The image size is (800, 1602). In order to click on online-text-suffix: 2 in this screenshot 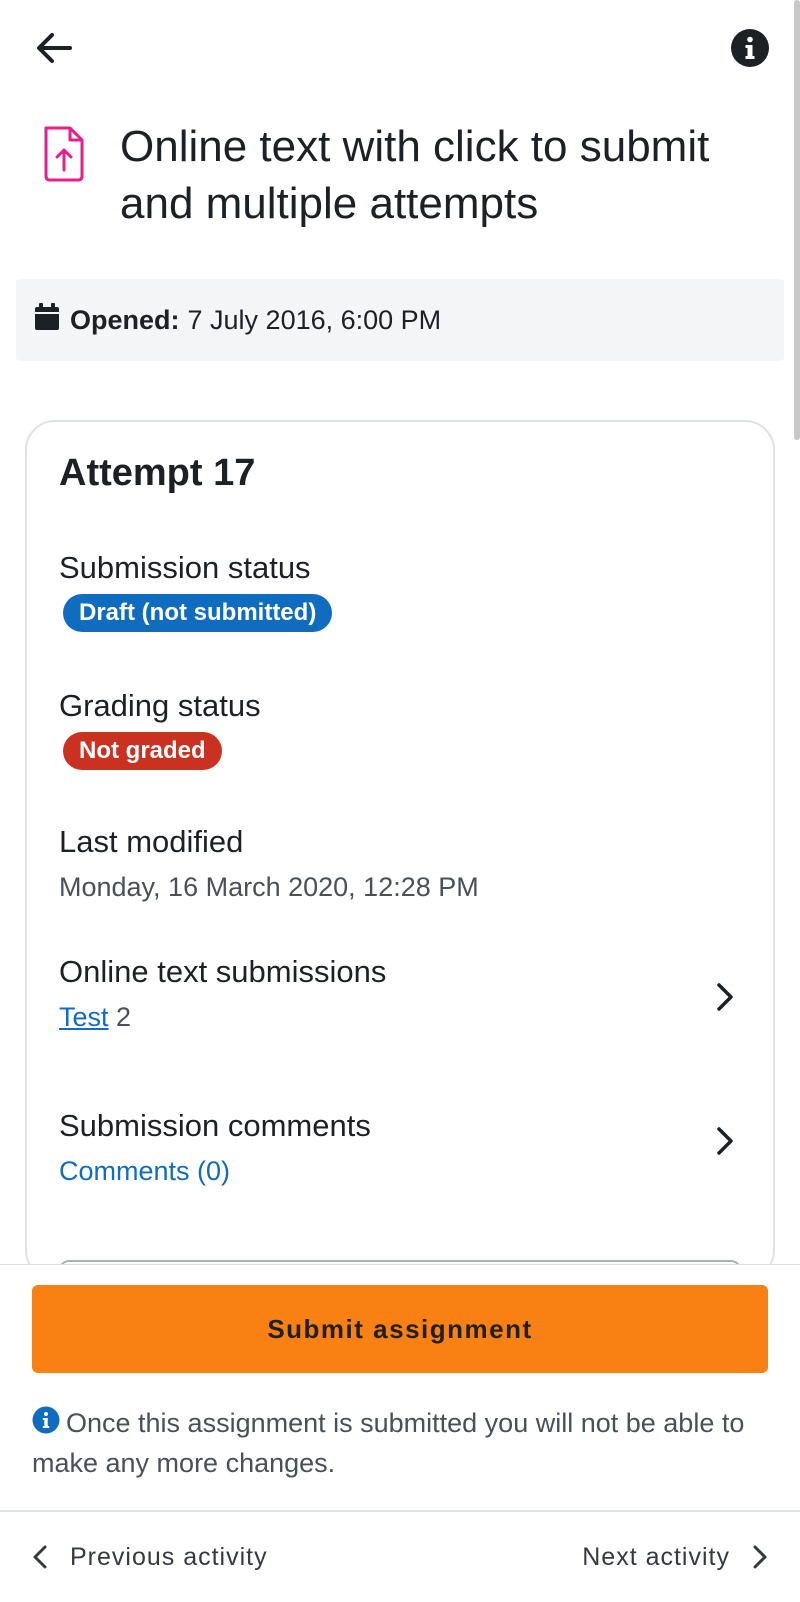, I will do `click(124, 1017)`.